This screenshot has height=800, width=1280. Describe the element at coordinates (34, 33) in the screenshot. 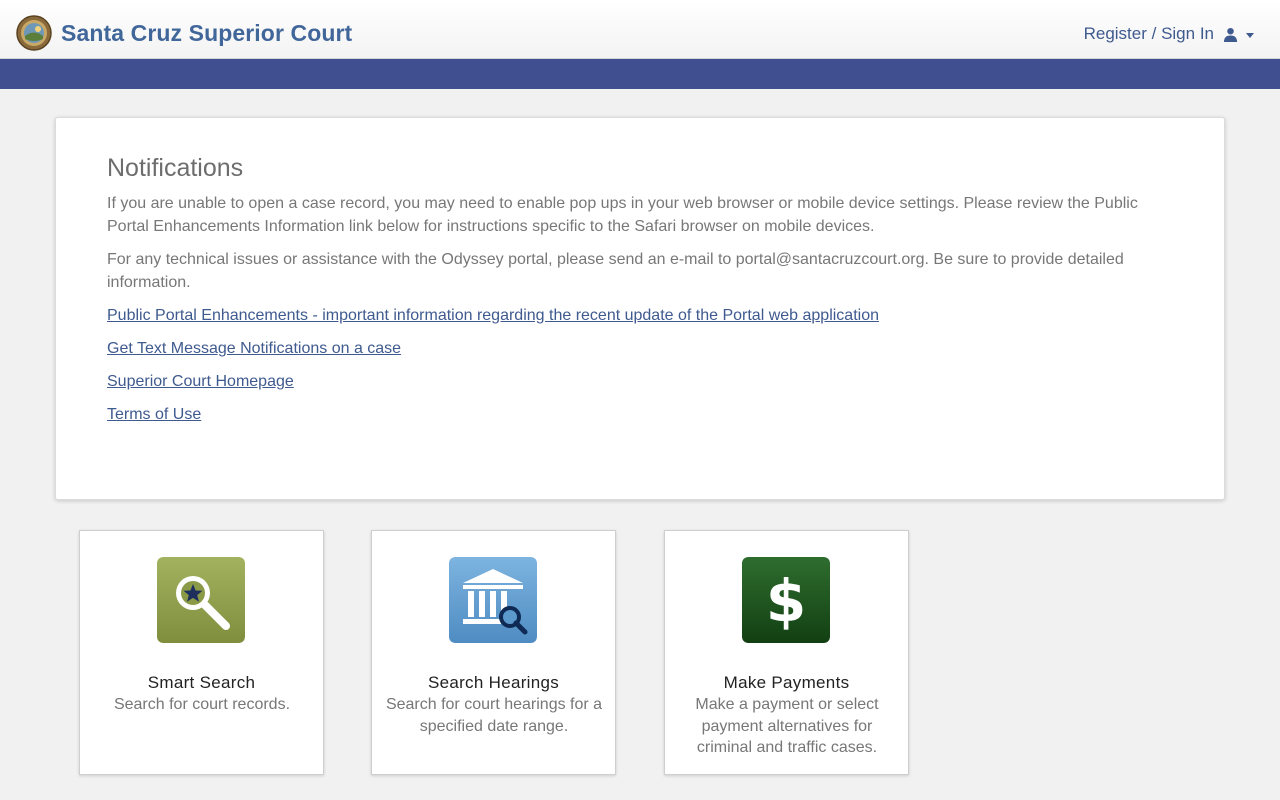

I see `court-seal-icon` at that location.